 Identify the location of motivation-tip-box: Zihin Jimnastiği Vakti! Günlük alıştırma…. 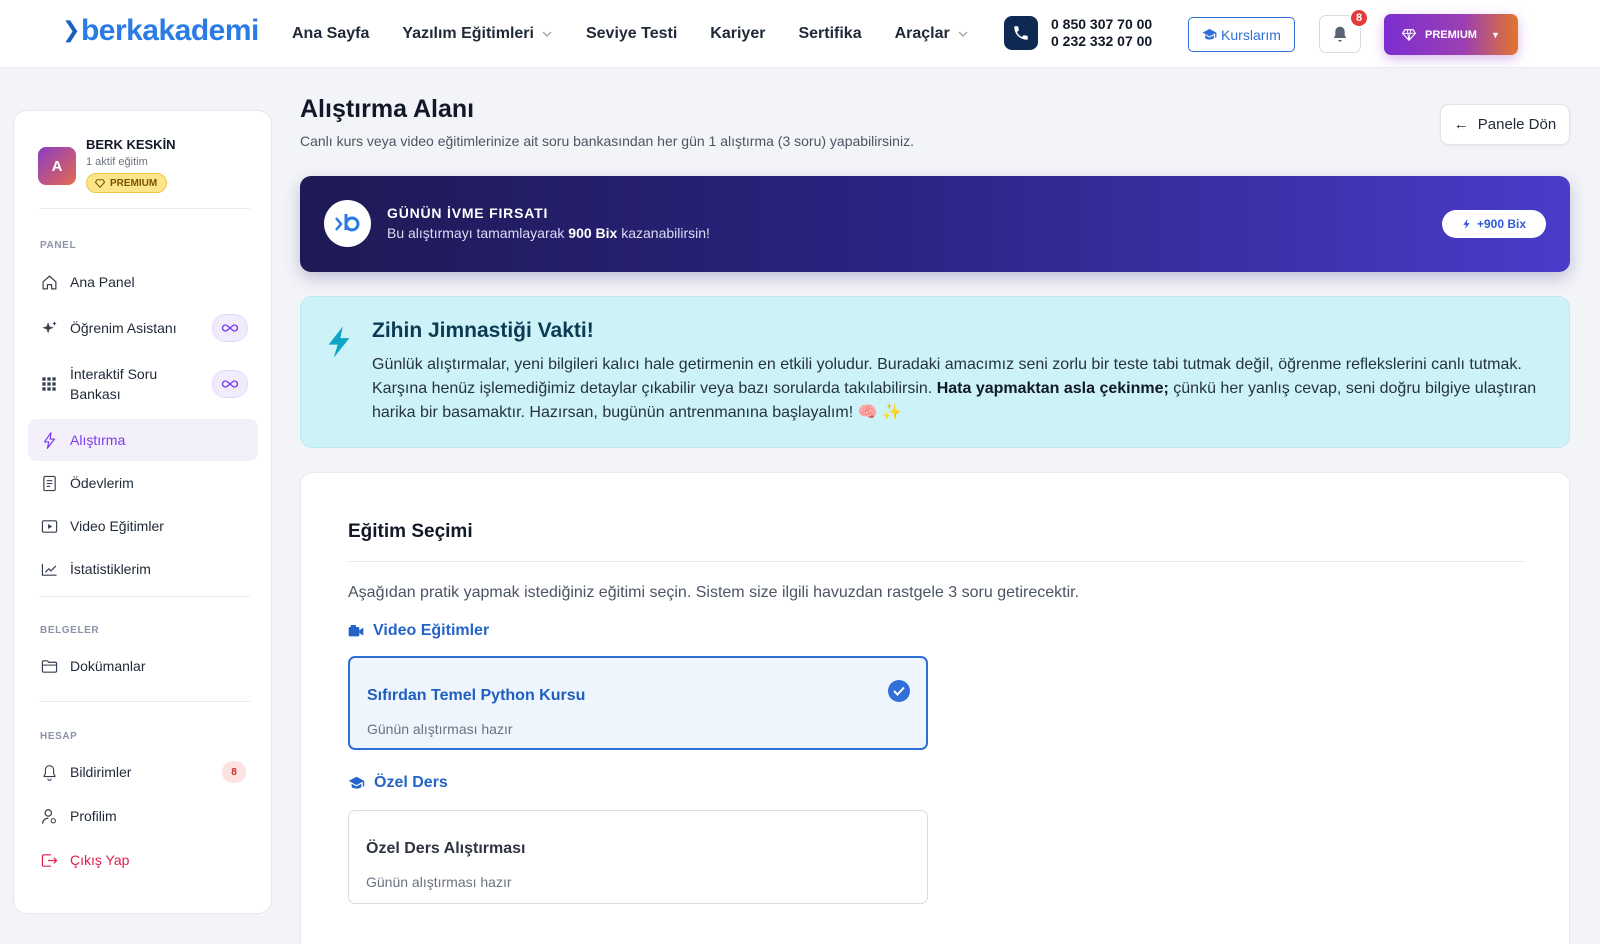
(935, 372).